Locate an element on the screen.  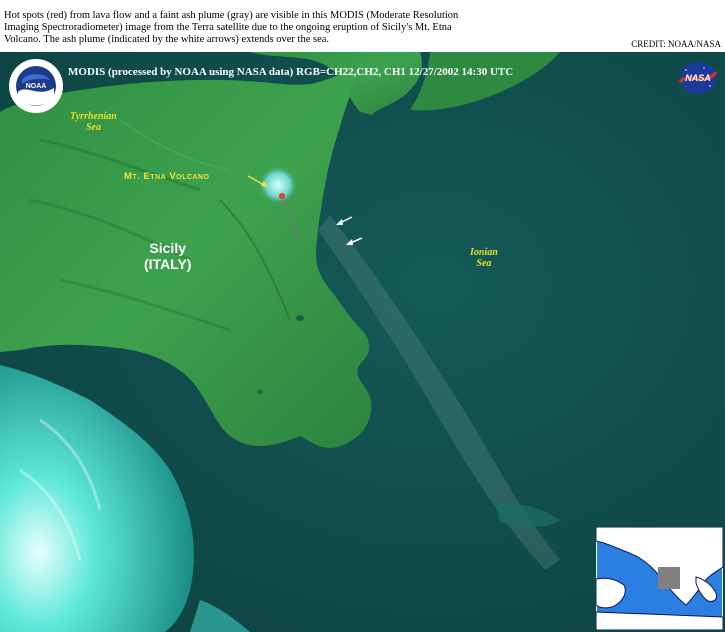
tyrrhenian-line-2: Sea is located at coordinates (93, 127).